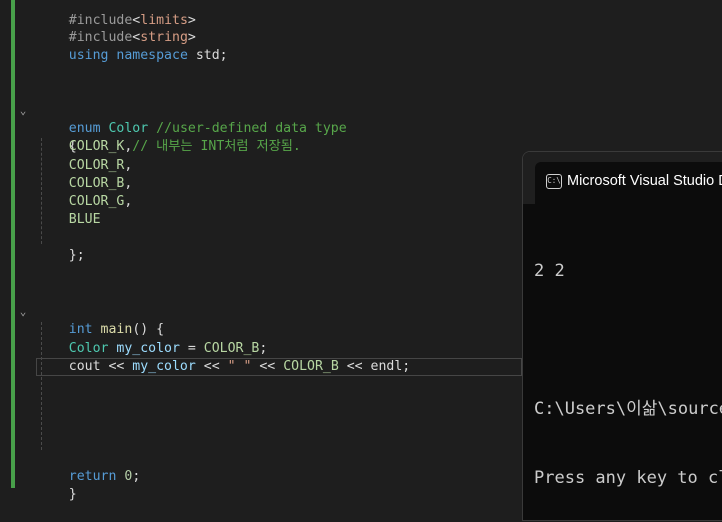  I want to click on cout-identifier: cout, so click(84, 366).